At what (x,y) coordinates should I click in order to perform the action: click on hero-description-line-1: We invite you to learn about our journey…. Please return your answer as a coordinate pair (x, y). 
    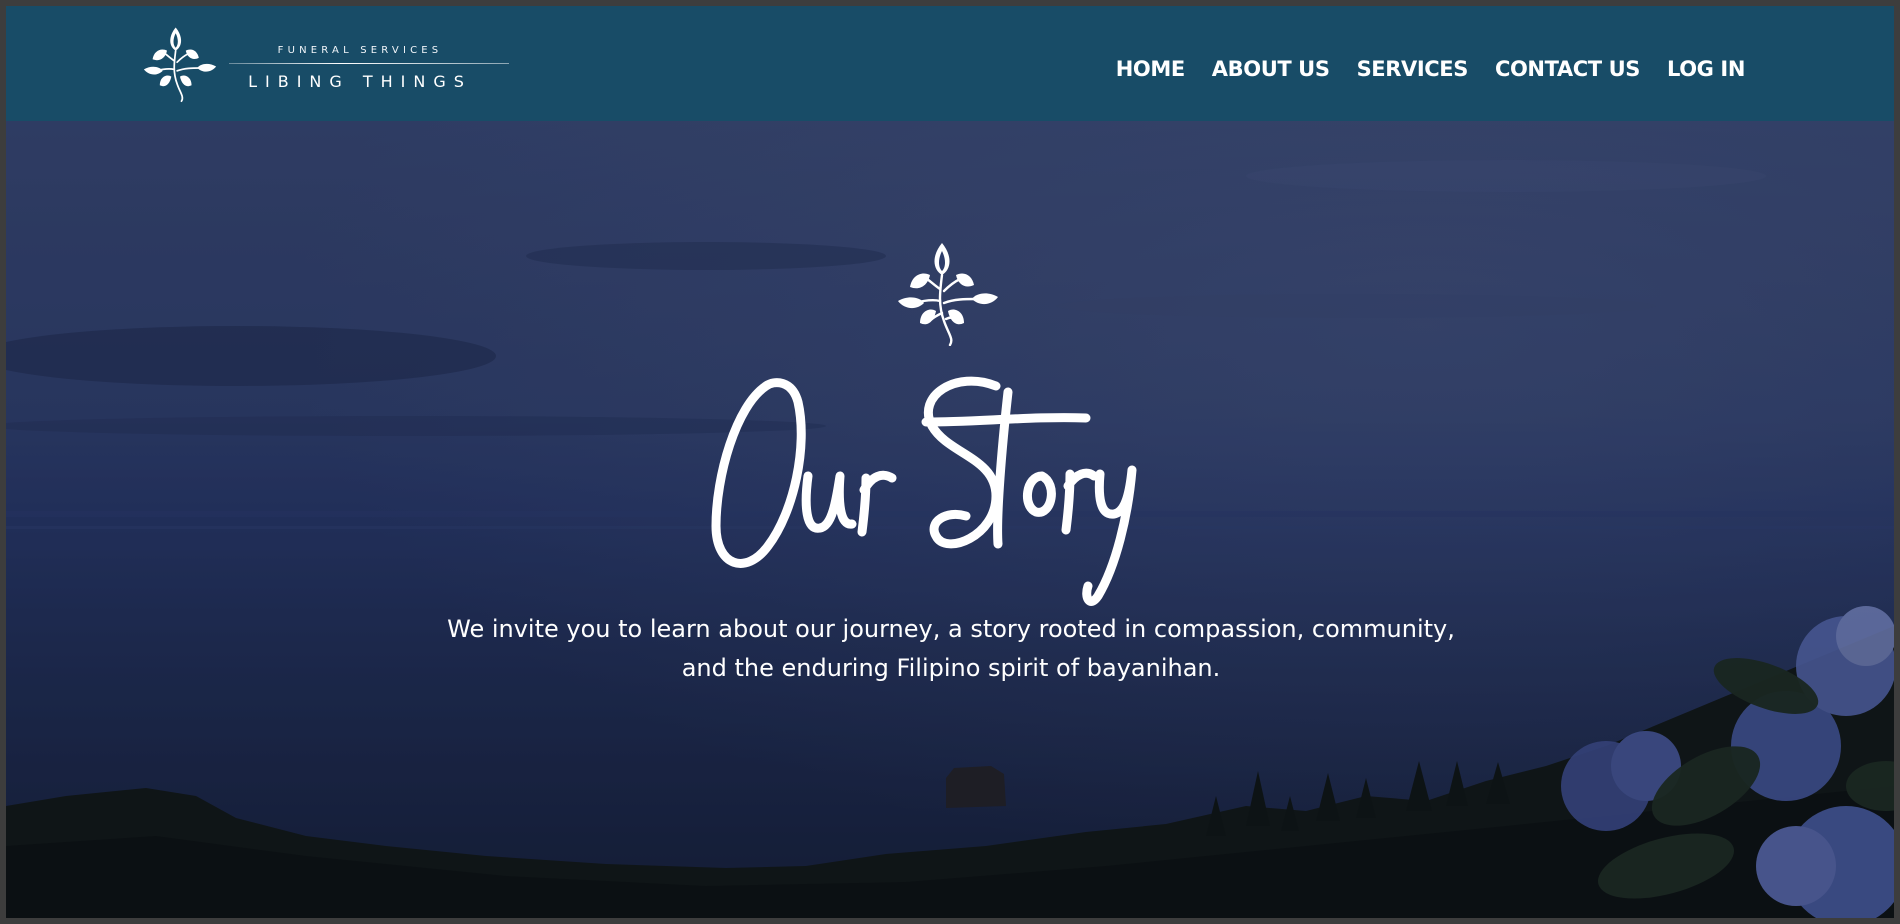
    Looking at the image, I should click on (951, 629).